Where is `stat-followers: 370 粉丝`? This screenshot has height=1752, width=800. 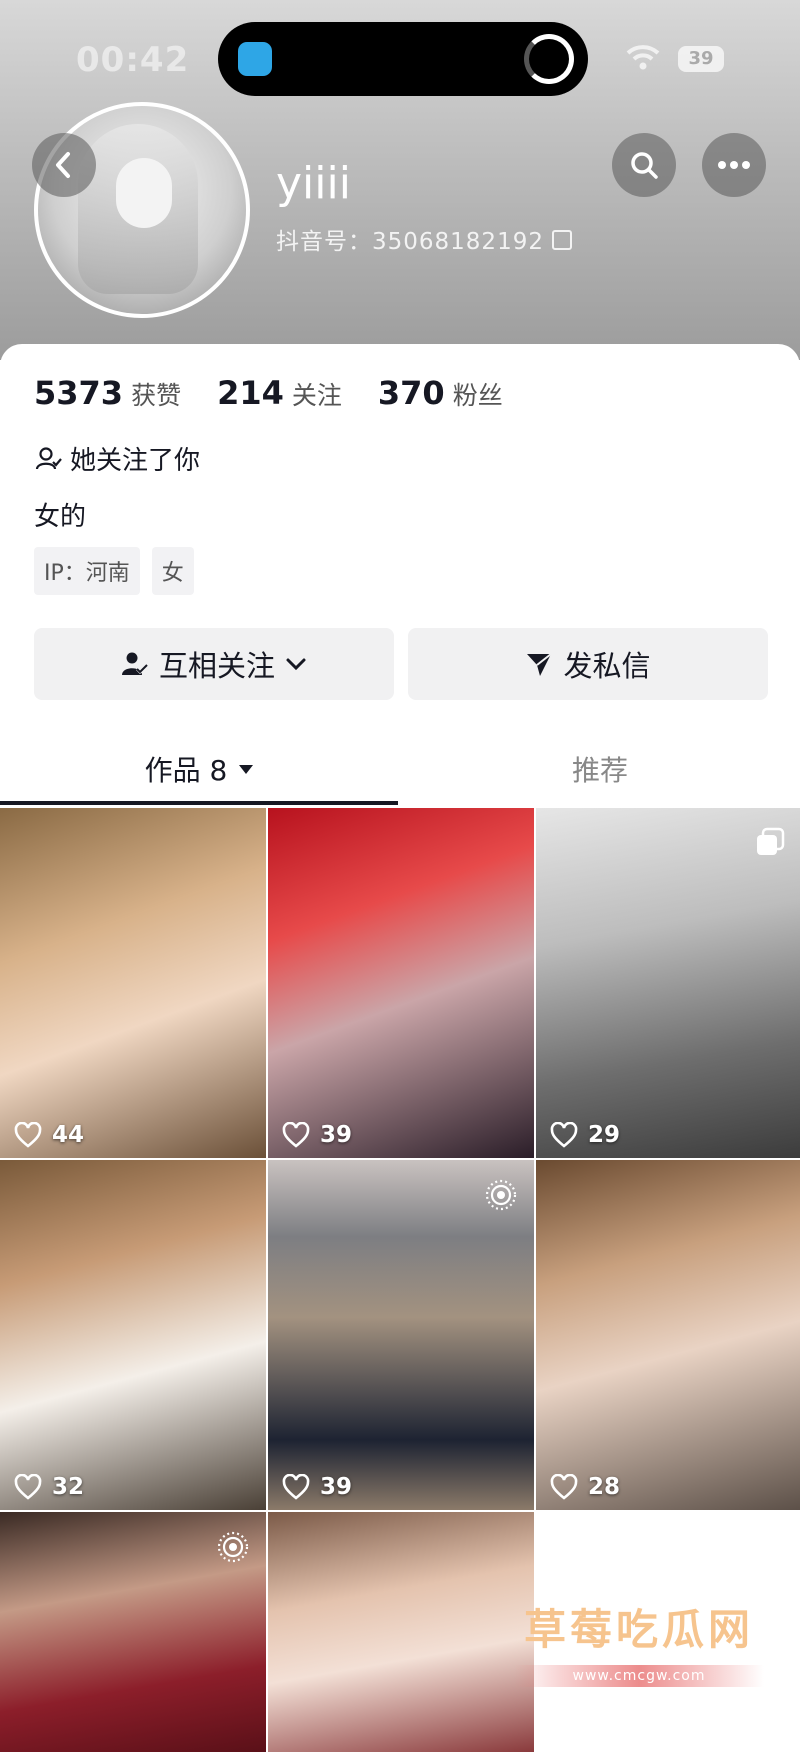 stat-followers: 370 粉丝 is located at coordinates (440, 393).